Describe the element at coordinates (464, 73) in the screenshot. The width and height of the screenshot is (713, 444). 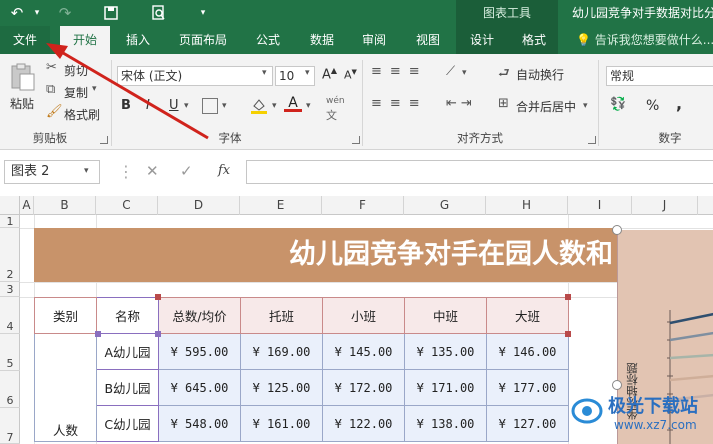
I see `orientation-dropdown-icon: ▾` at that location.